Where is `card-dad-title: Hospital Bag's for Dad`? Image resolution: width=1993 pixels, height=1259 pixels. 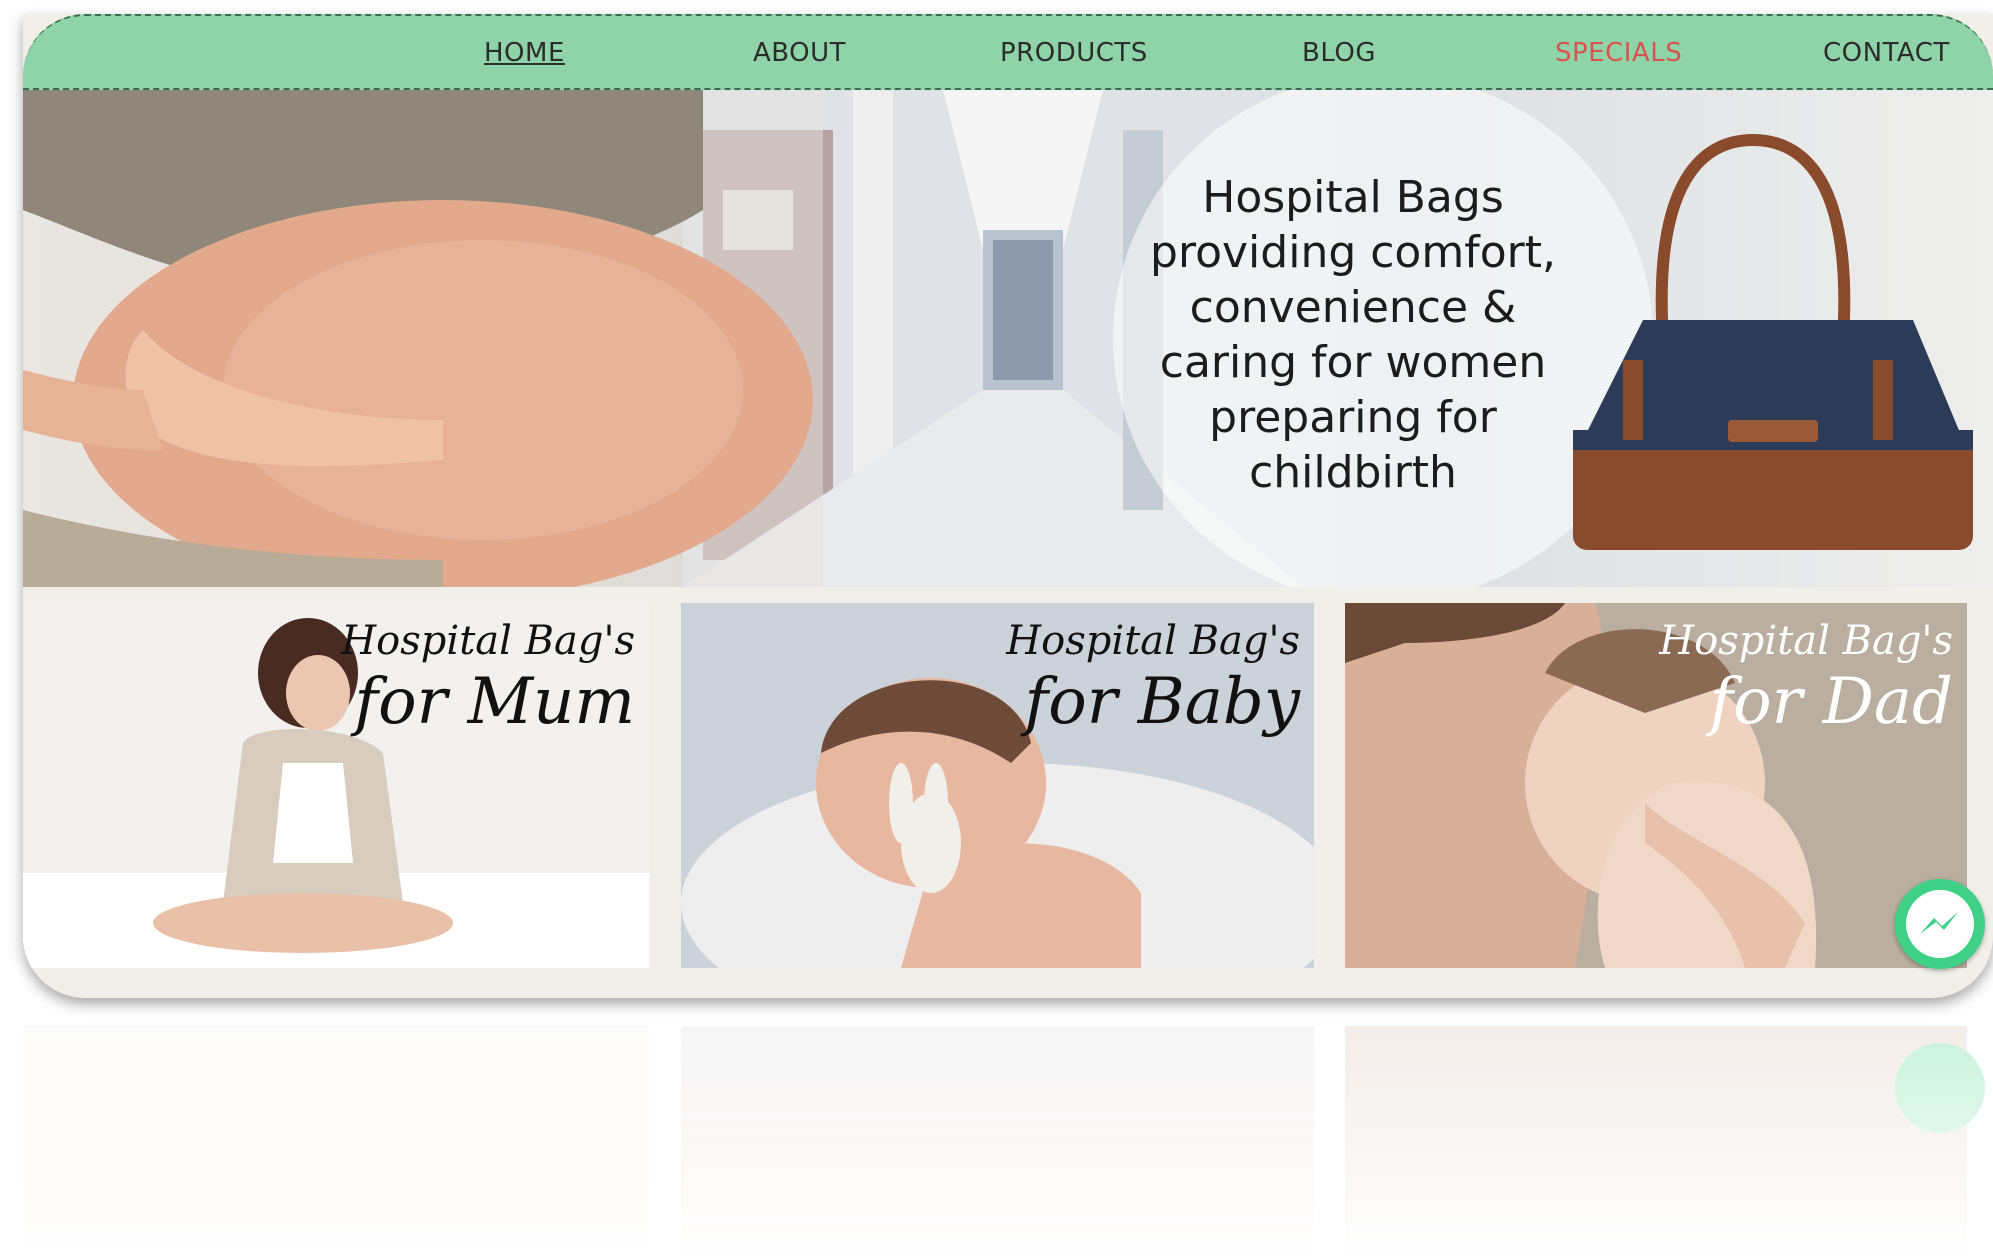
card-dad-title: Hospital Bag's for Dad is located at coordinates (1806, 676).